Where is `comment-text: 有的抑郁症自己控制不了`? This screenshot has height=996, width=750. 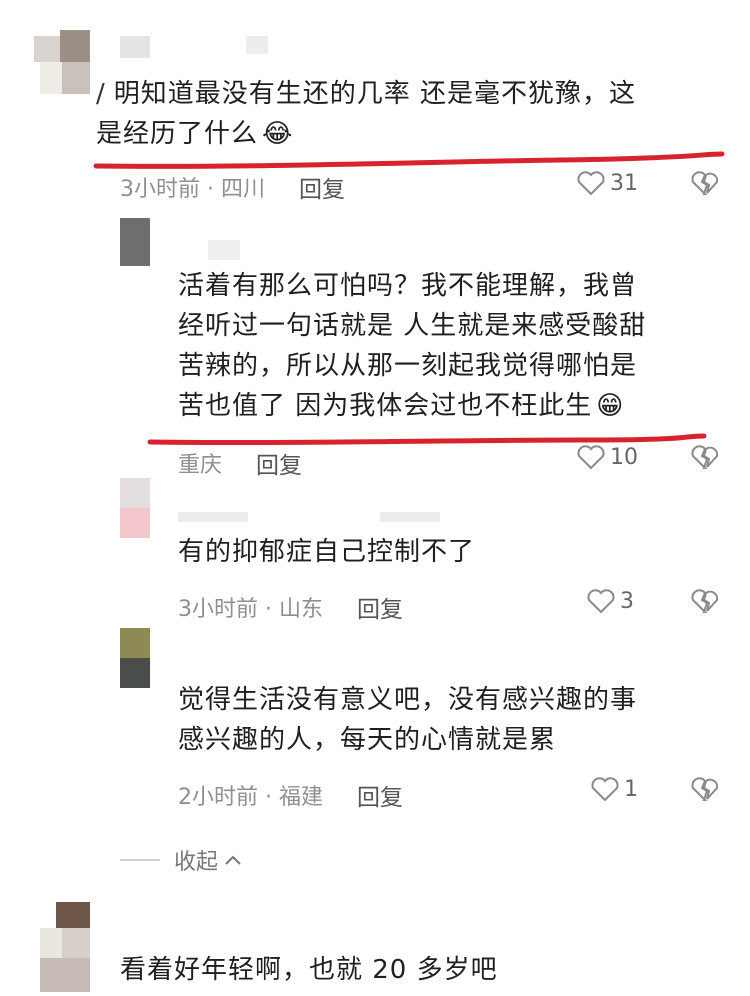
comment-text: 有的抑郁症自己控制不了 is located at coordinates (327, 552).